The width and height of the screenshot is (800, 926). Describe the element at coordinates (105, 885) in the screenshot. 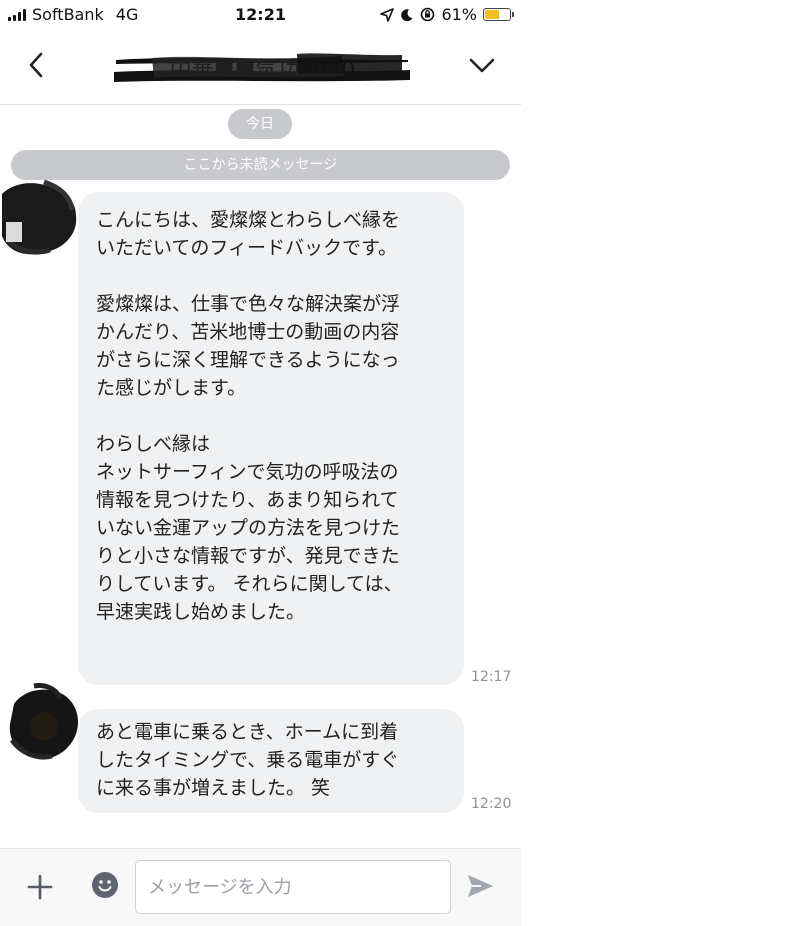

I see `emoji-icon` at that location.